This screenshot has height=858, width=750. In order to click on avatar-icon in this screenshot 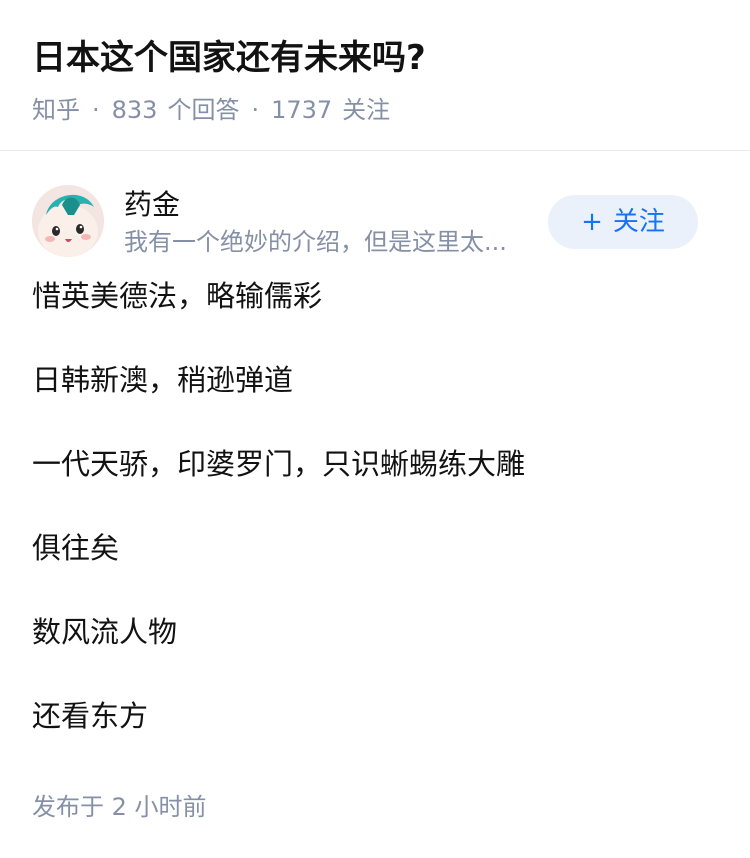, I will do `click(68, 221)`.